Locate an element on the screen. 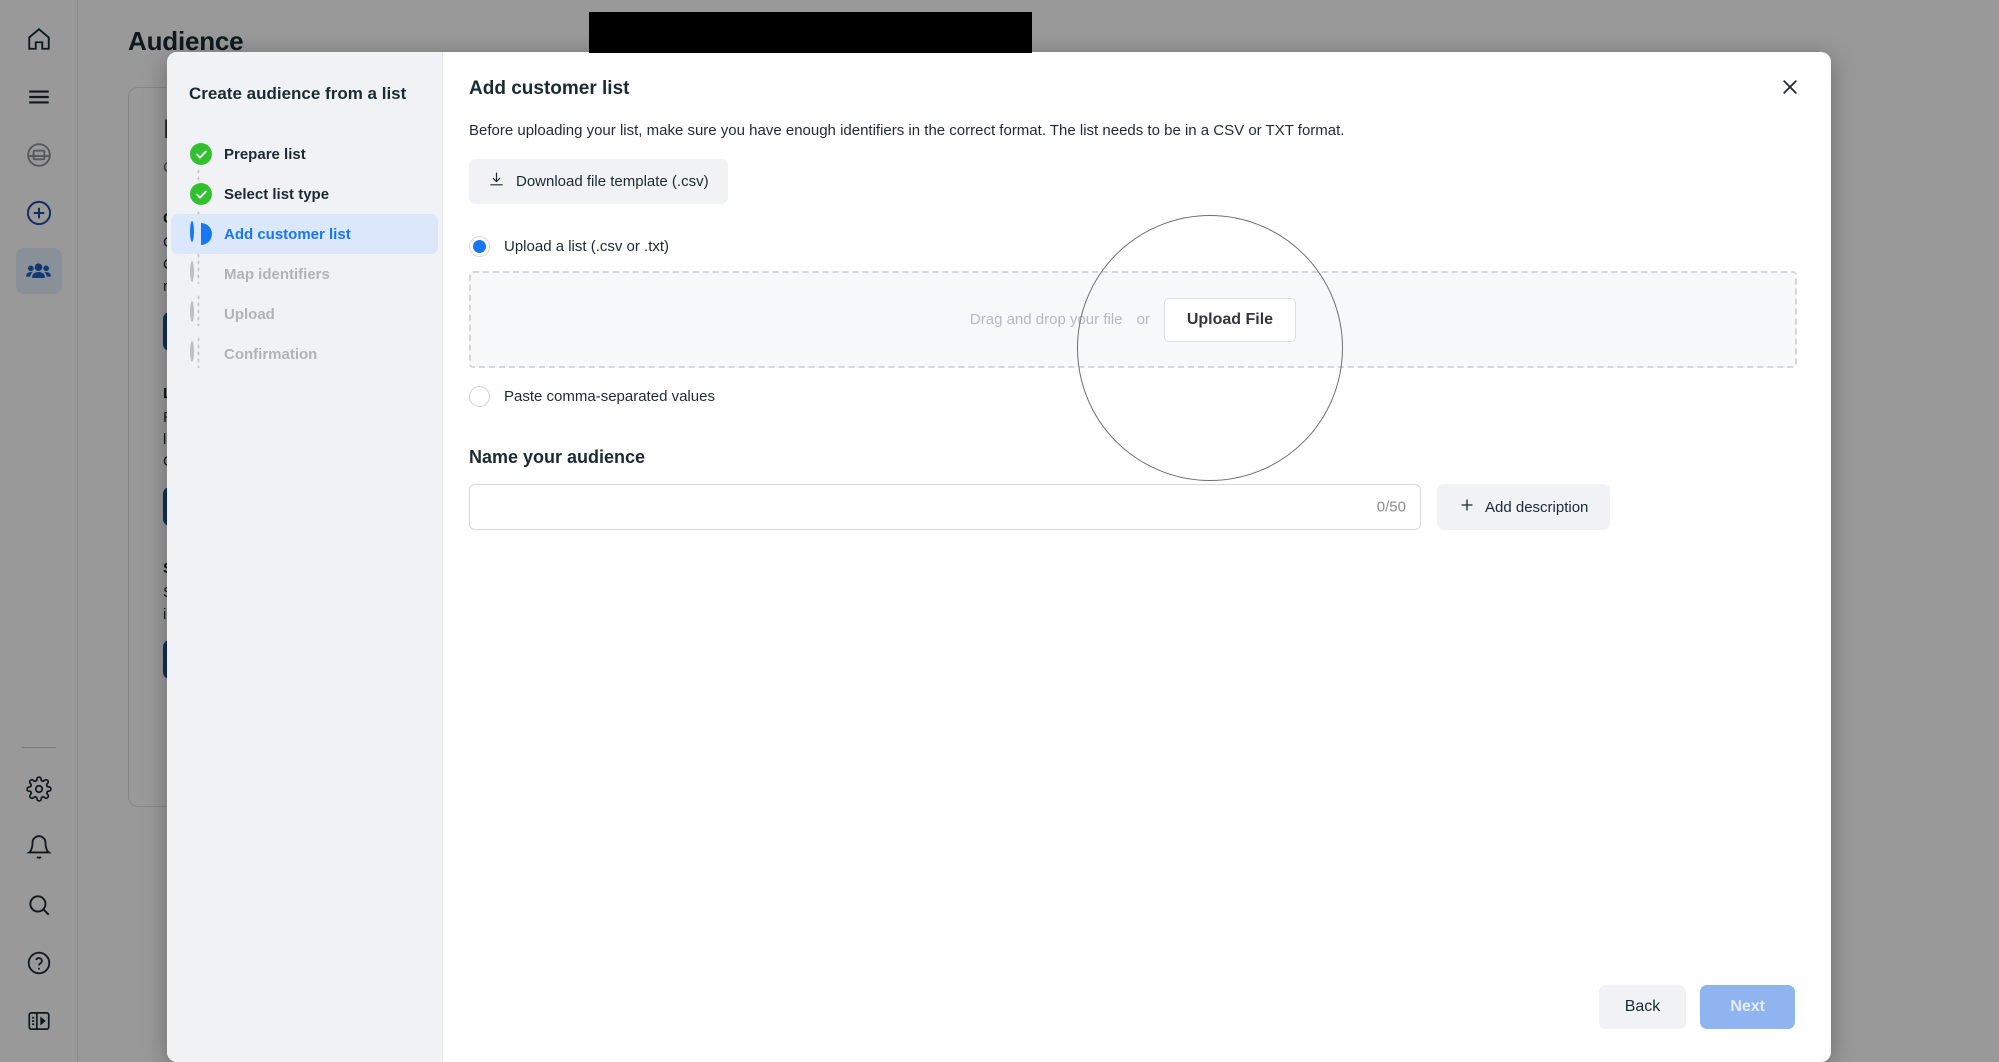  modal-stepper-sidebar: Create audience from a list Prepare list is located at coordinates (305, 557).